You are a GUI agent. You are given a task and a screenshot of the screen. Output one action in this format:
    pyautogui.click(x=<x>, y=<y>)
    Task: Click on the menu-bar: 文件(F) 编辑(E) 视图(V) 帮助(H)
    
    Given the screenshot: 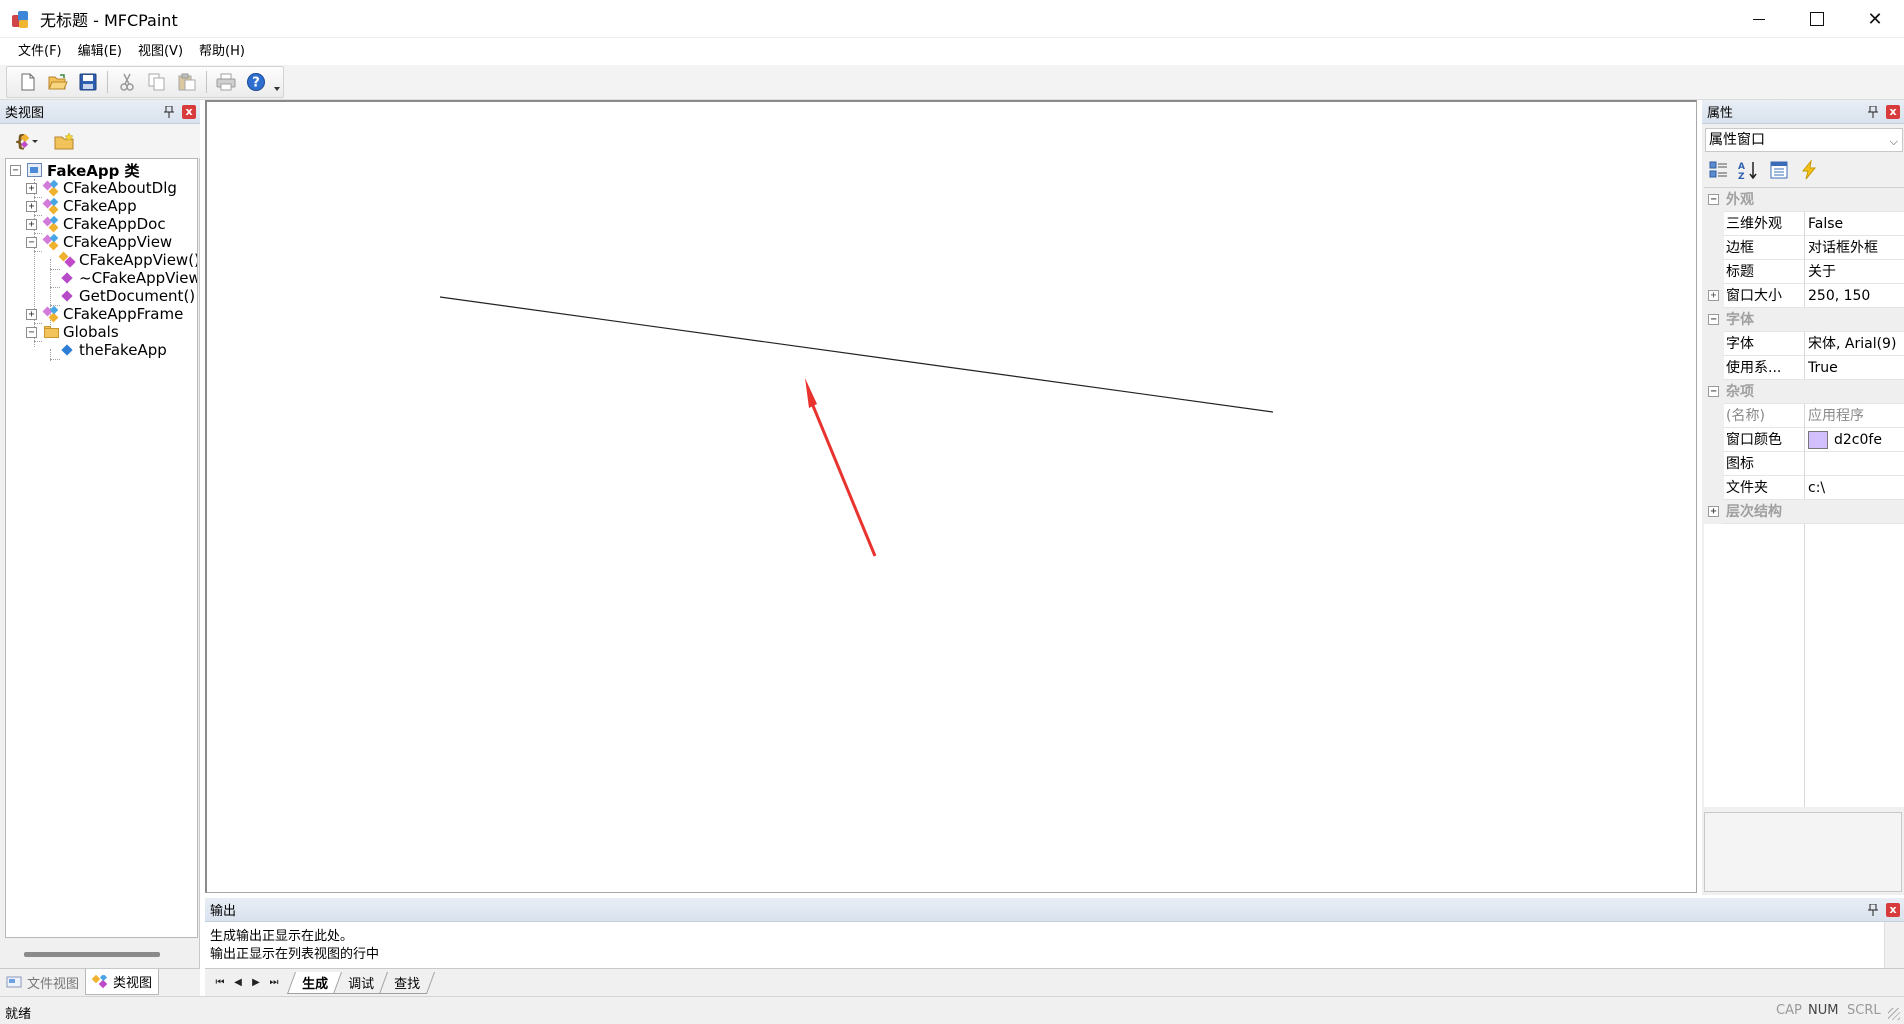 What is the action you would take?
    pyautogui.click(x=952, y=51)
    